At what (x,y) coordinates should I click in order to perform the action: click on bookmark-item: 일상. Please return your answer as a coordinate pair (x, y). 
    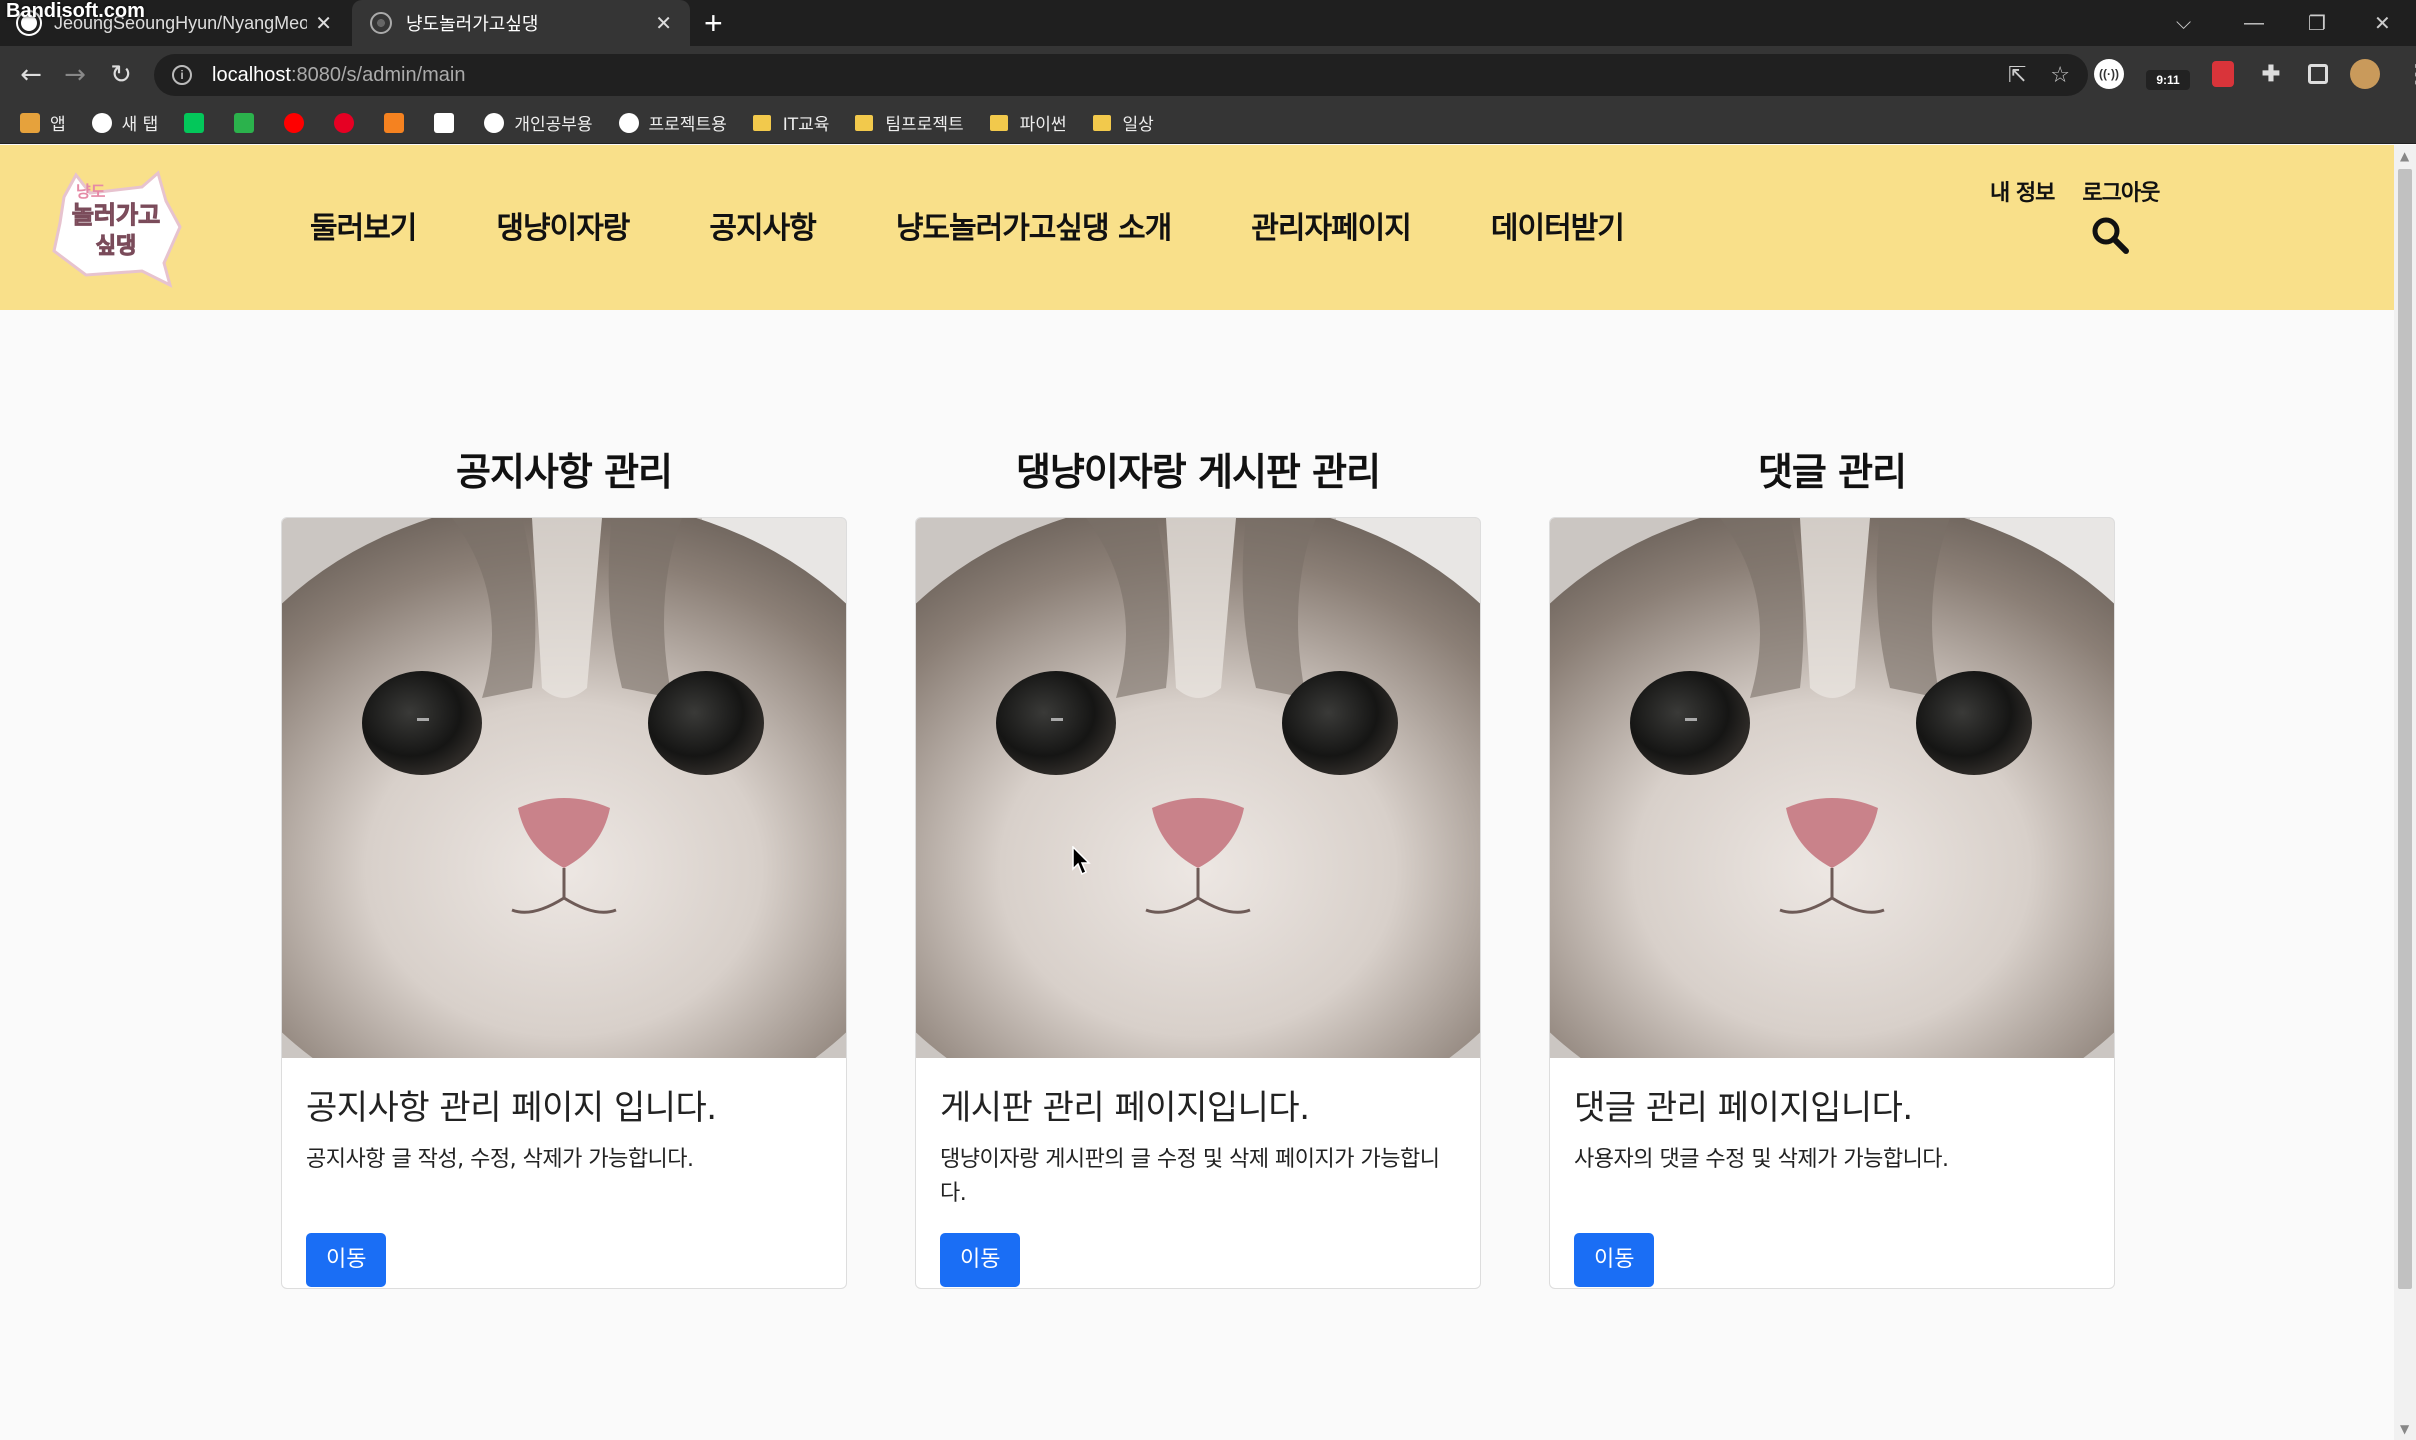
    Looking at the image, I should click on (1123, 122).